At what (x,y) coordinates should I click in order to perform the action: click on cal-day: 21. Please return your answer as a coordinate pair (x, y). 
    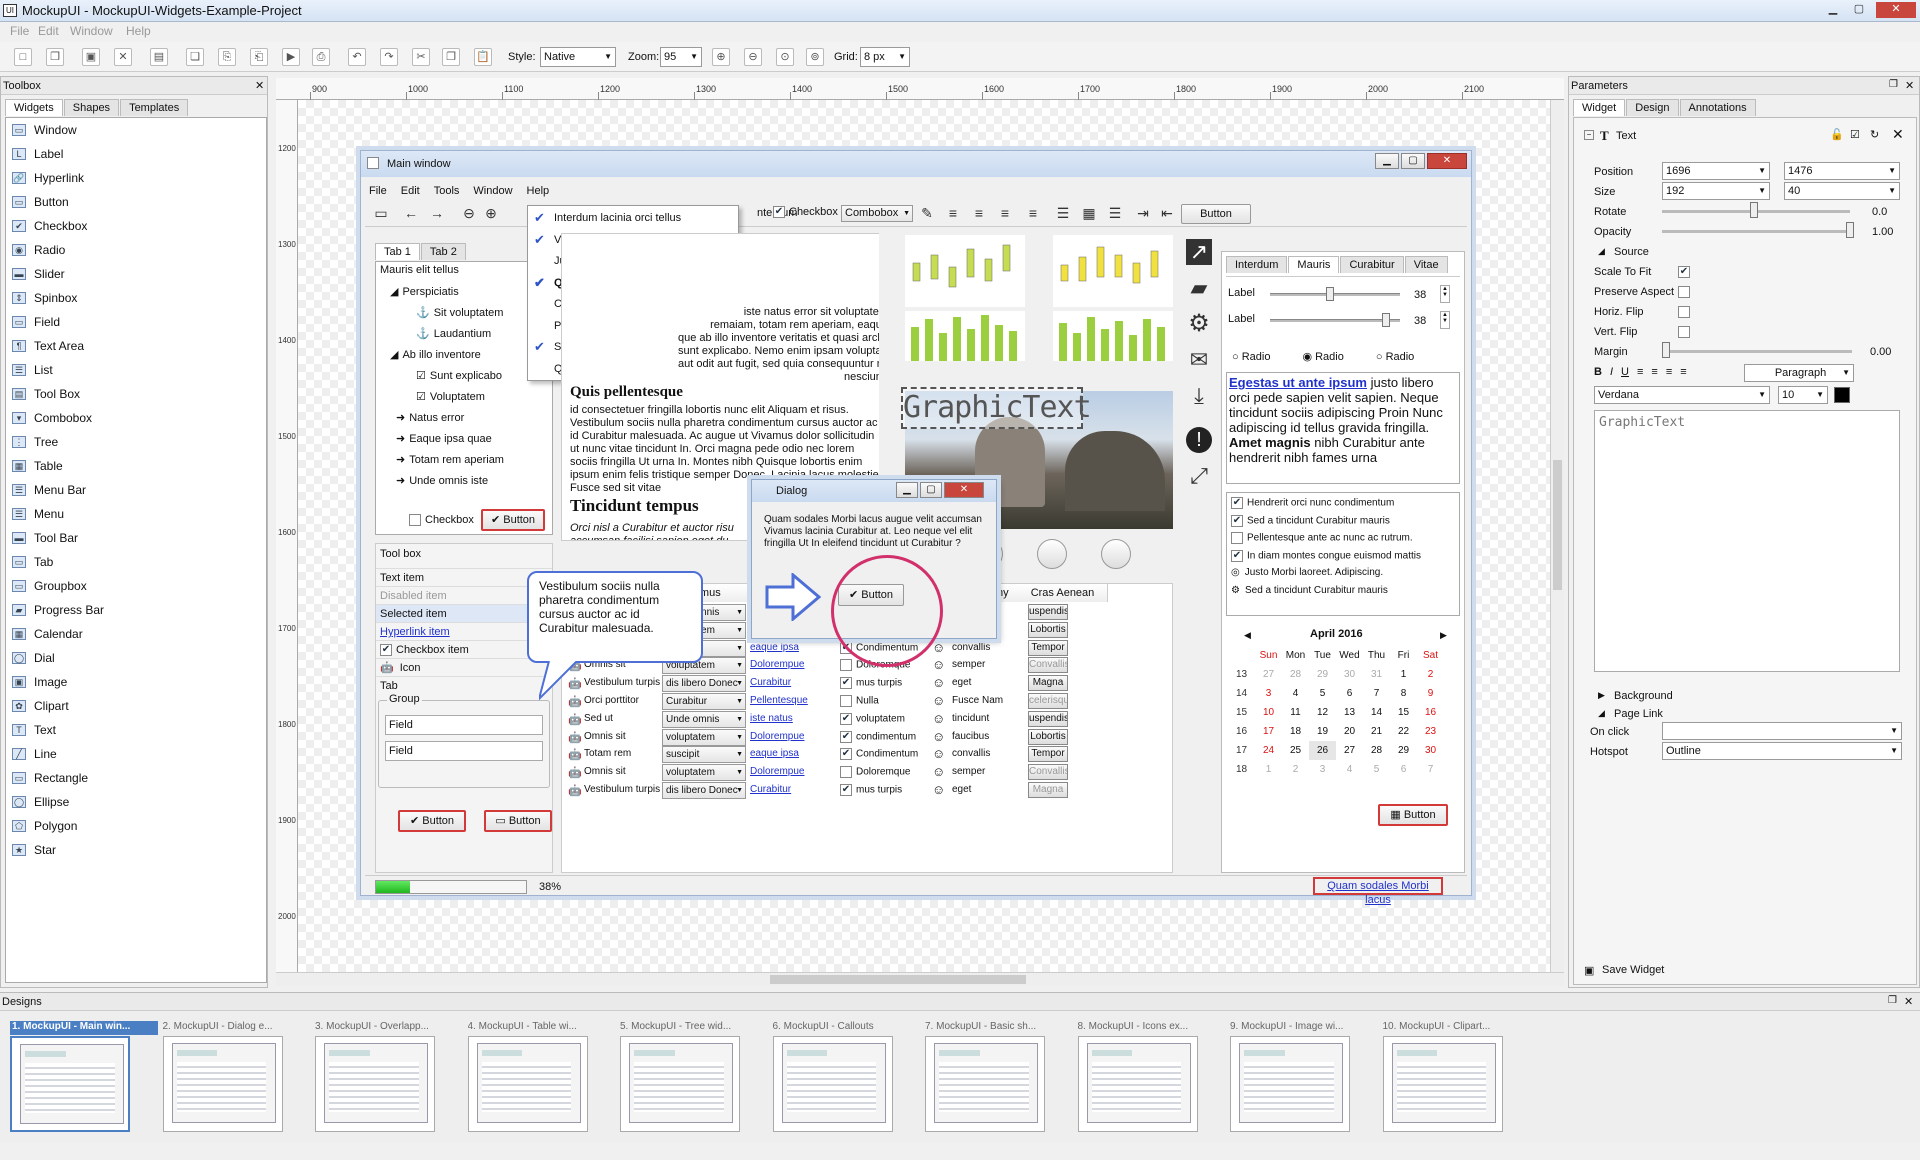
    Looking at the image, I should click on (1376, 731).